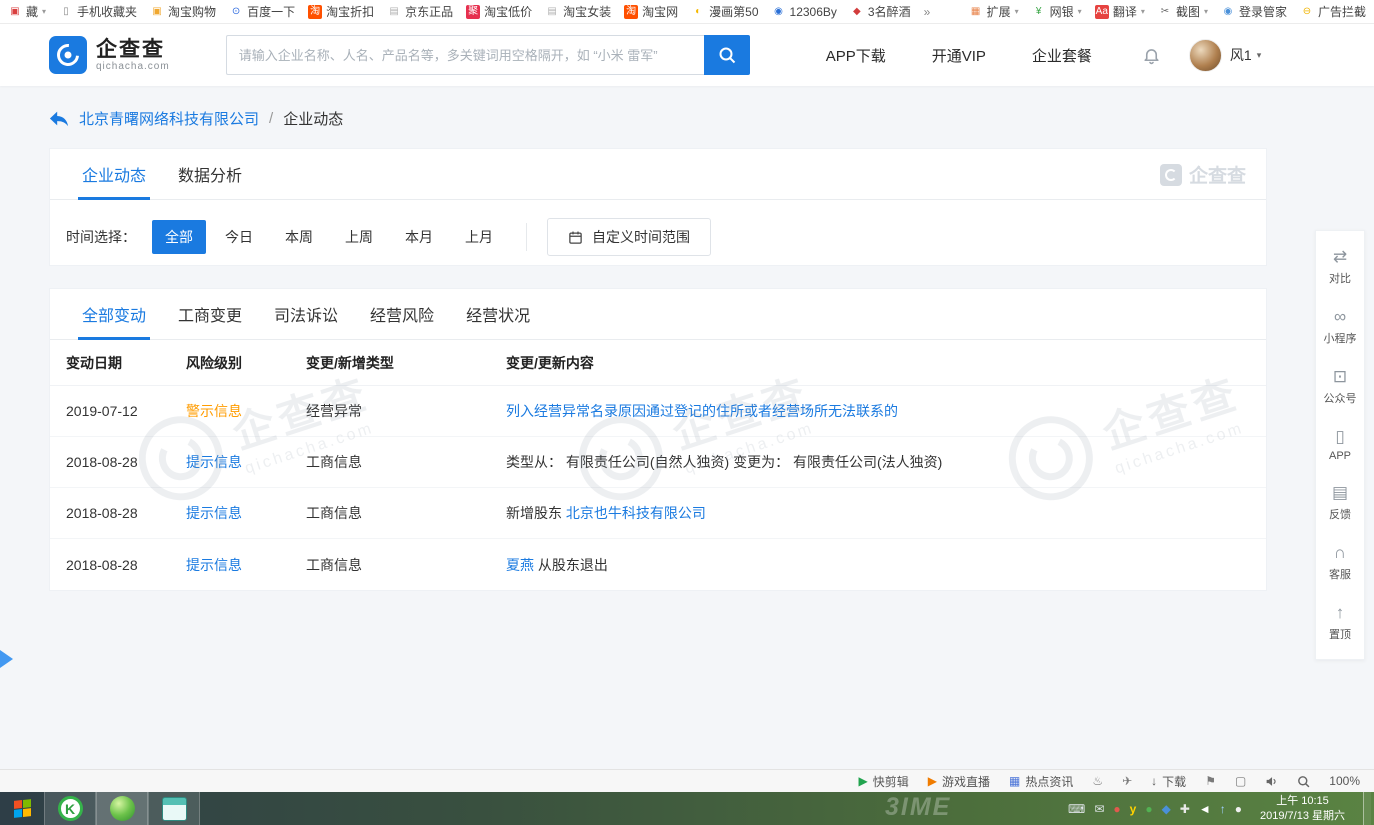  What do you see at coordinates (1340, 387) in the screenshot?
I see `sidebar-item-official-account: ⊡ 公众号` at bounding box center [1340, 387].